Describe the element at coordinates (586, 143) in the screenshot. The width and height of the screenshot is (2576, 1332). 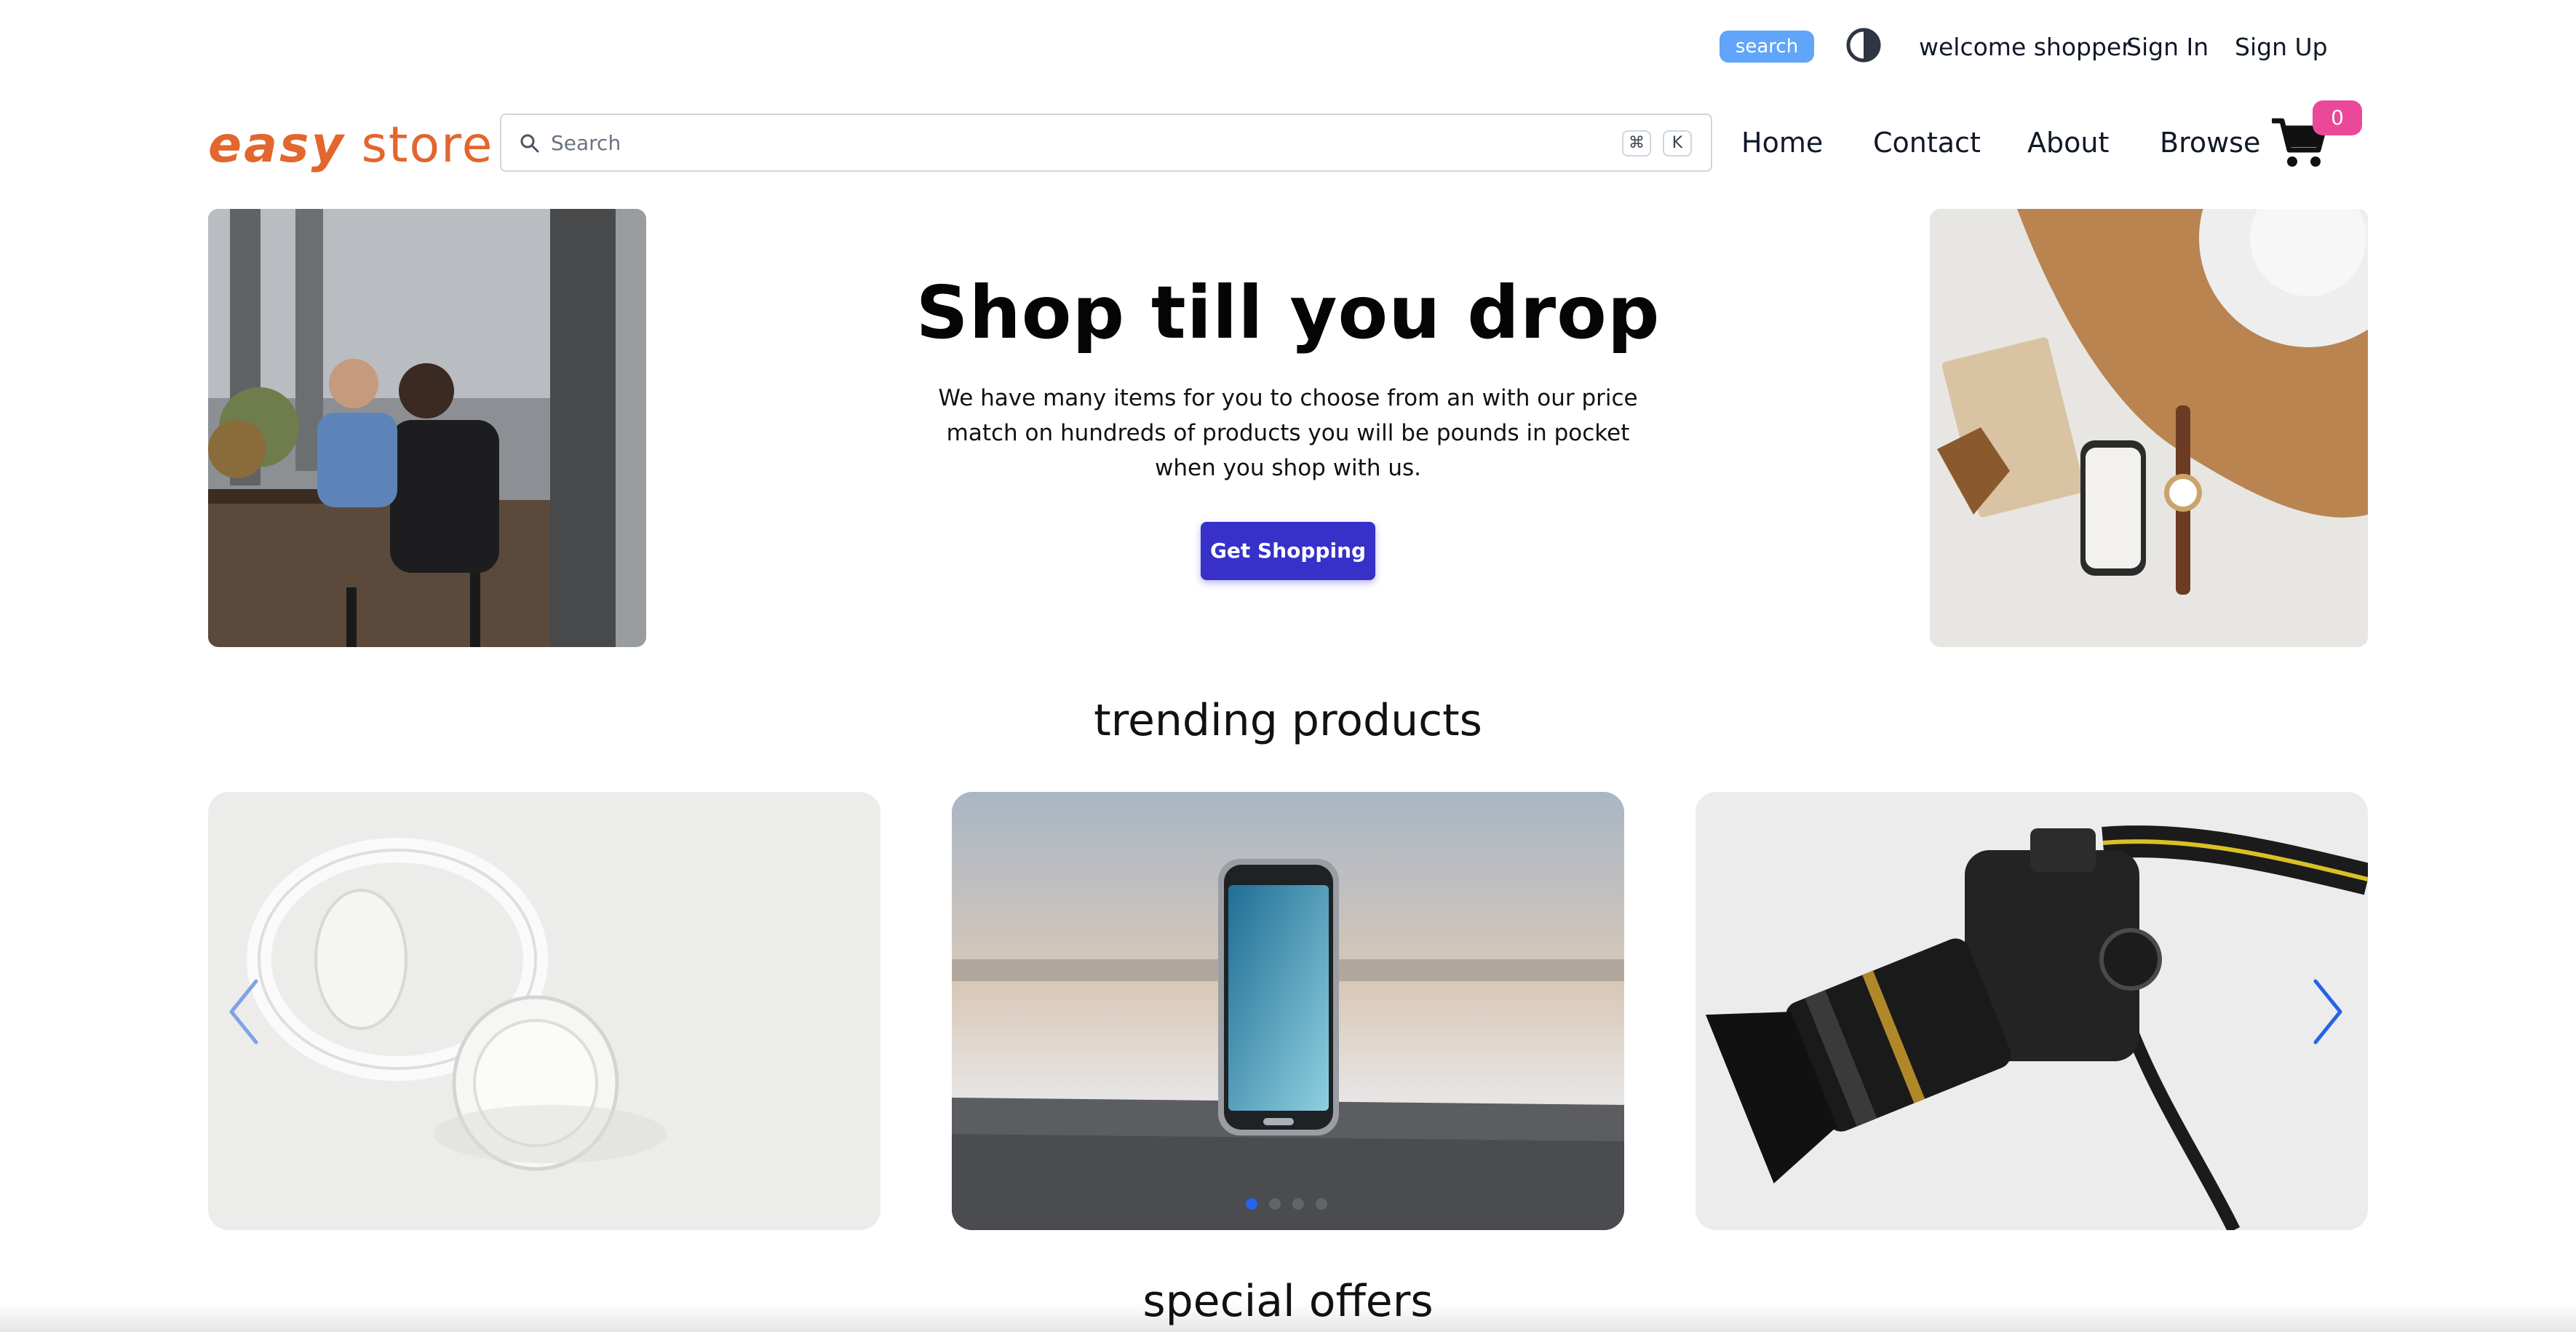
I see `search-placeholder: Search` at that location.